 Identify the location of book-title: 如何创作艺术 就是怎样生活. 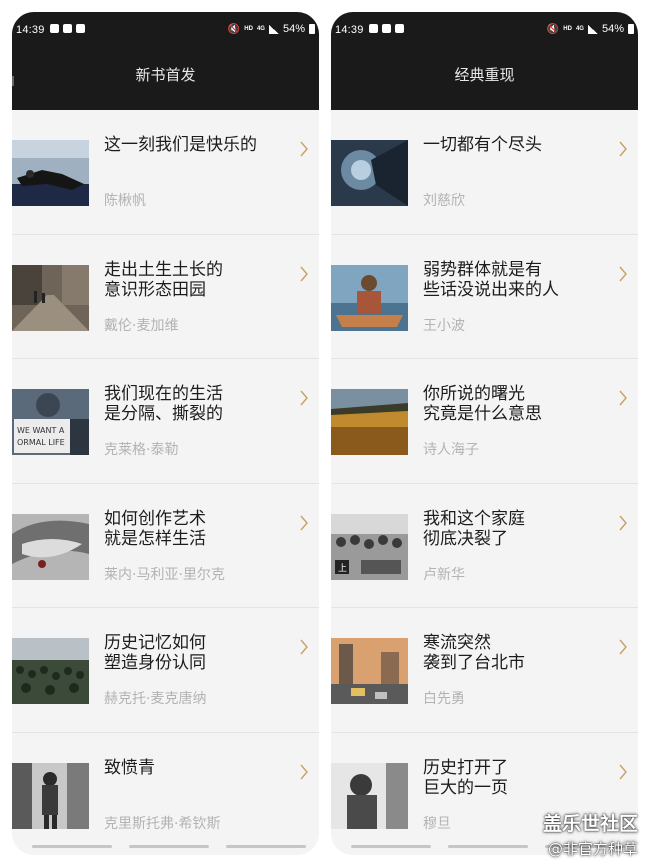
(155, 528).